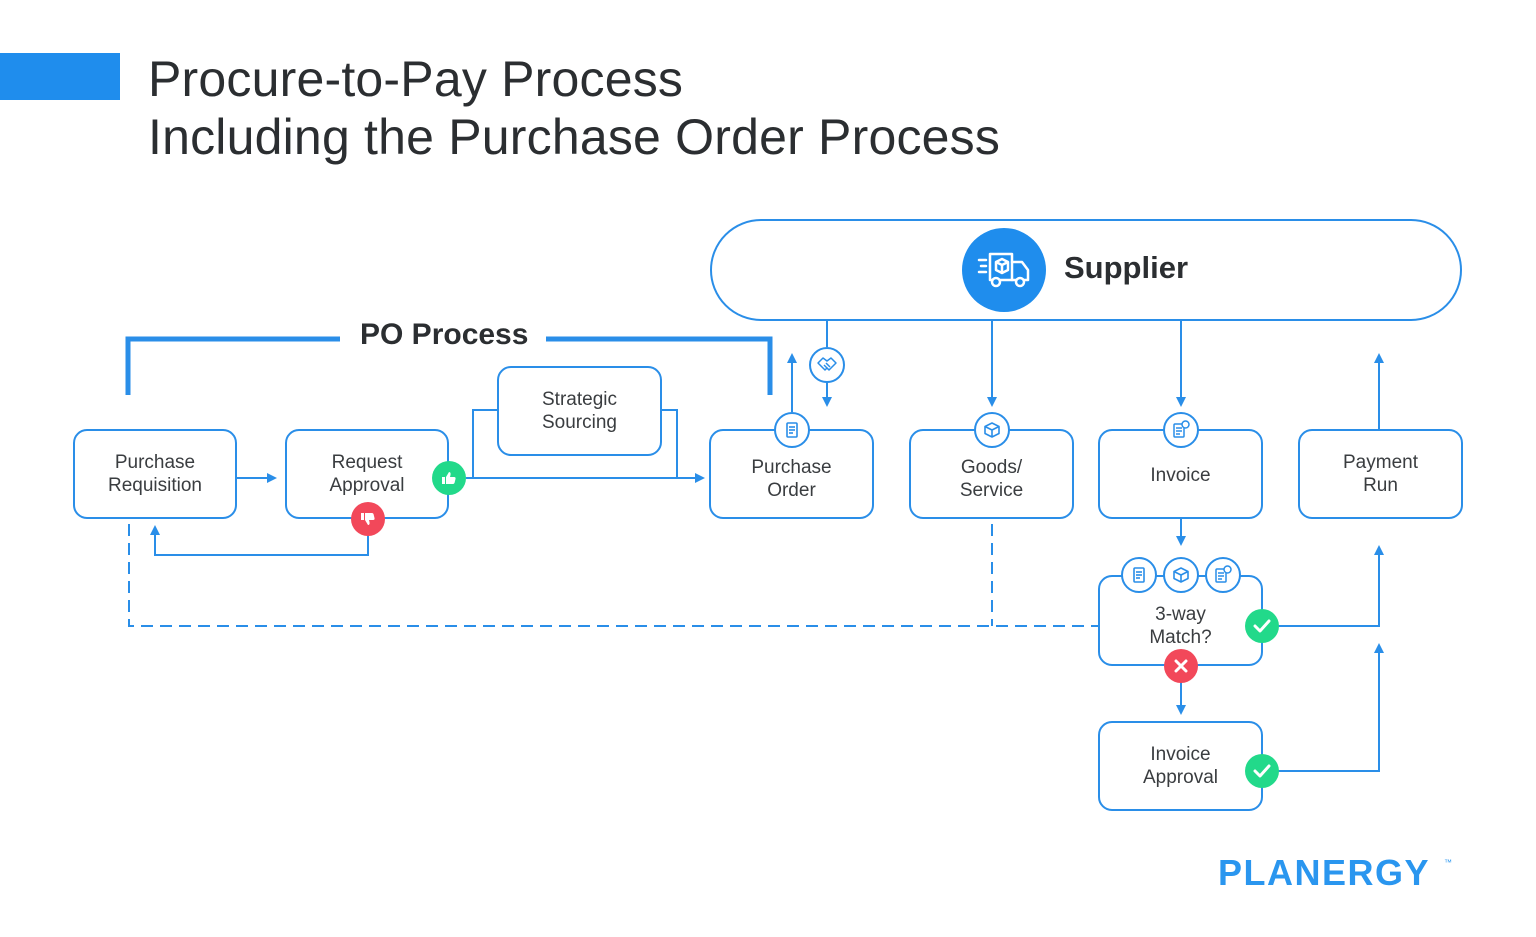  What do you see at coordinates (1139, 575) in the screenshot?
I see `match-purchase-order-icon` at bounding box center [1139, 575].